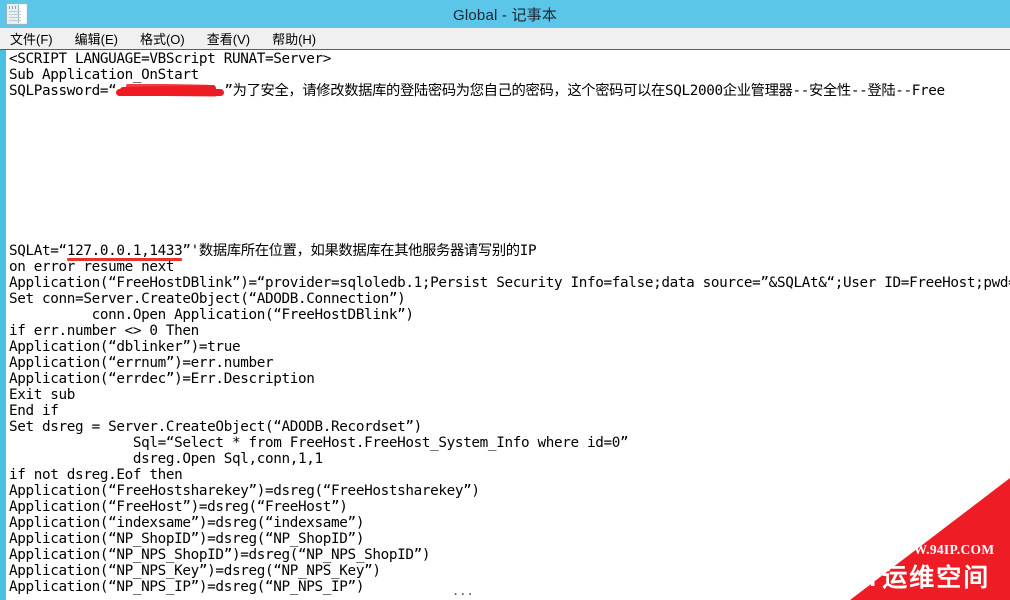 Image resolution: width=1010 pixels, height=600 pixels. What do you see at coordinates (96, 38) in the screenshot?
I see `menu-item-edit: 编辑(E)` at bounding box center [96, 38].